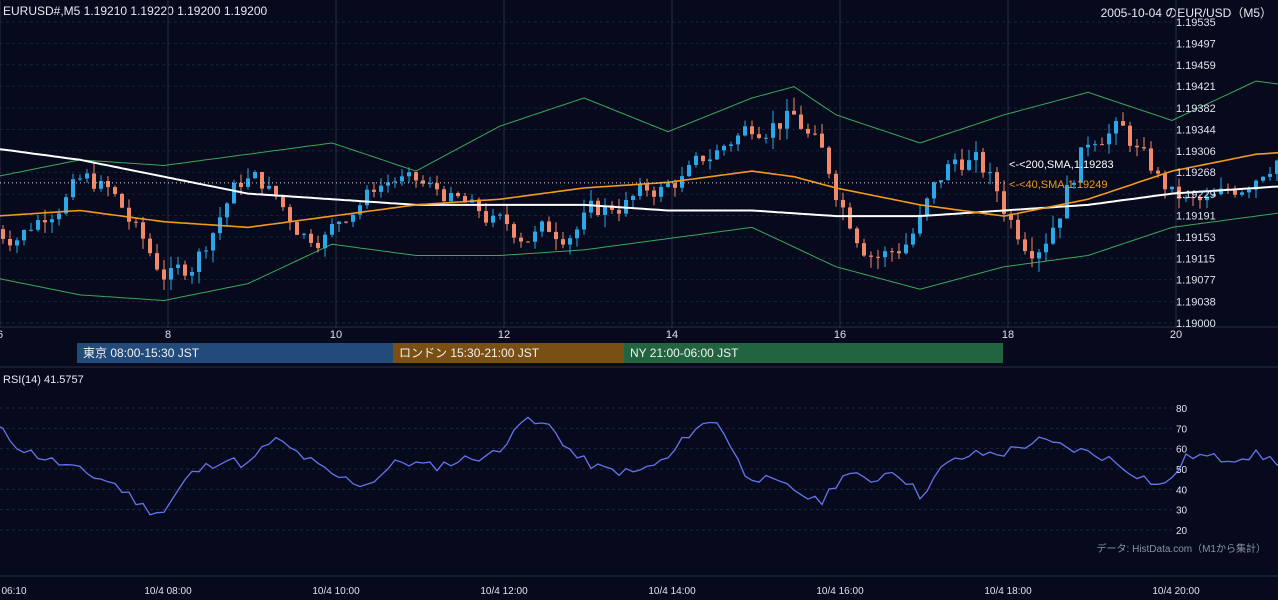 This screenshot has width=1278, height=600. Describe the element at coordinates (1196, 195) in the screenshot. I see `price-tick-label: 1.19229` at that location.